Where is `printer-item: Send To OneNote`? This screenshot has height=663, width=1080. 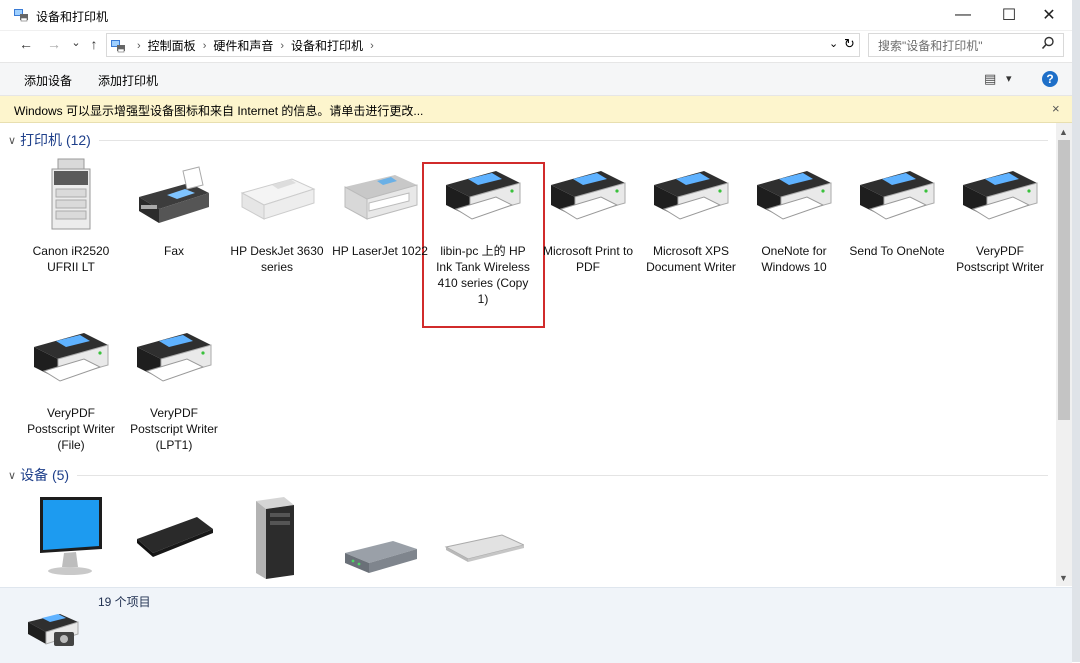 printer-item: Send To OneNote is located at coordinates (897, 208).